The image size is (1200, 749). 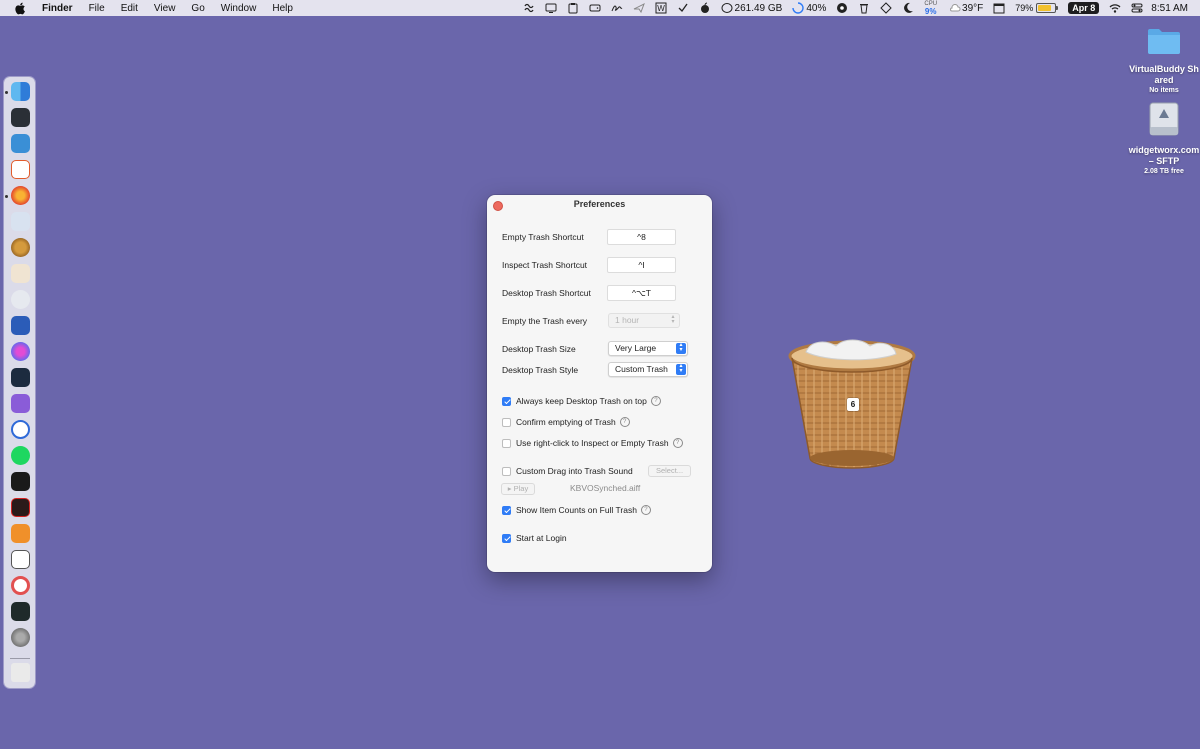 I want to click on item-counts-checkbox, so click(x=506, y=510).